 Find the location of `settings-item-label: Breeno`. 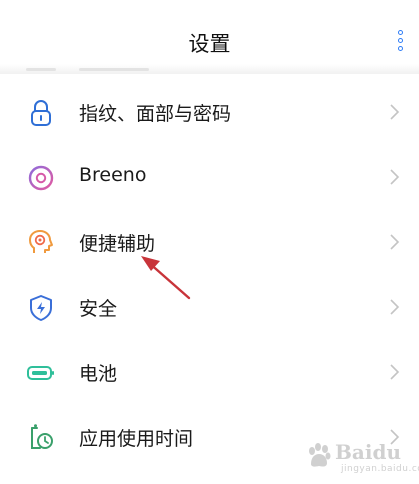

settings-item-label: Breeno is located at coordinates (113, 175).